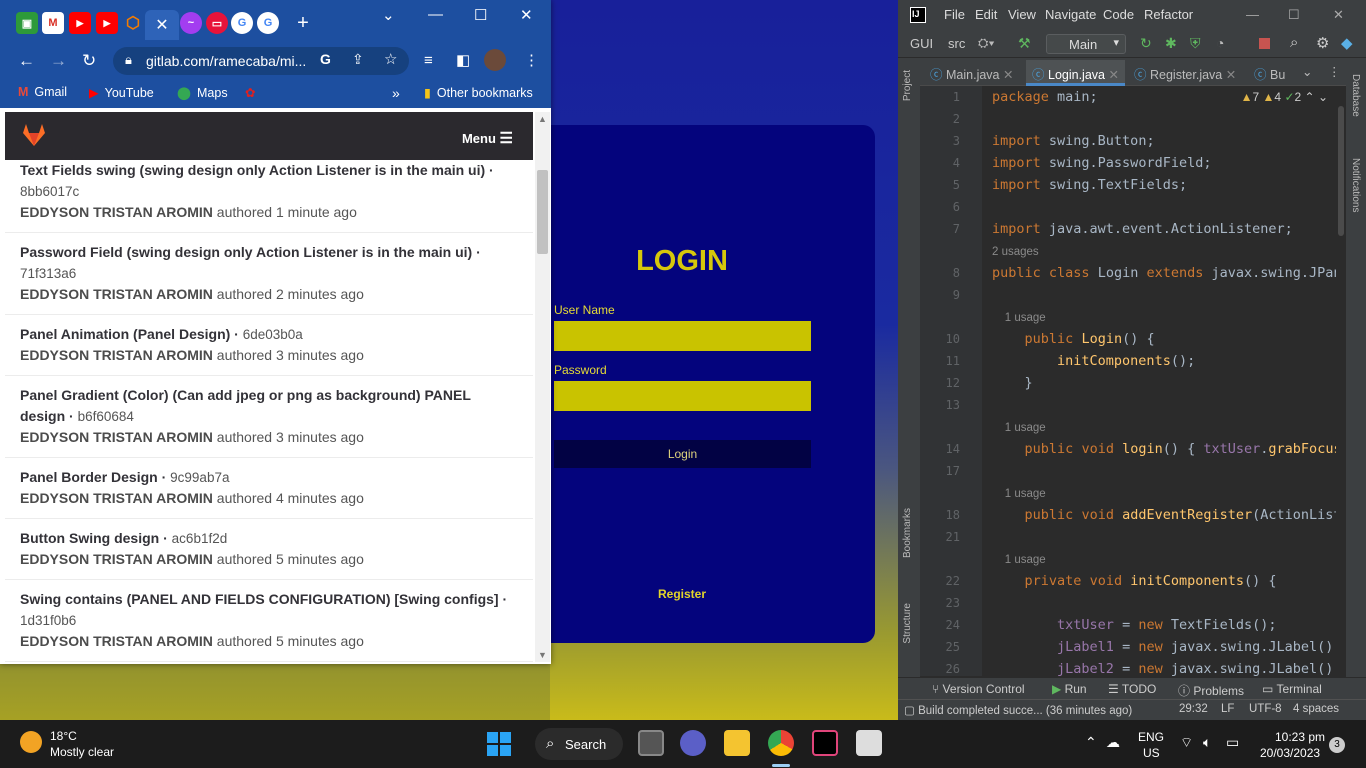  I want to click on address-bar: 🔒︎ gitlab.com/ramecaba/mi... G ⇪ ☆, so click(261, 61).